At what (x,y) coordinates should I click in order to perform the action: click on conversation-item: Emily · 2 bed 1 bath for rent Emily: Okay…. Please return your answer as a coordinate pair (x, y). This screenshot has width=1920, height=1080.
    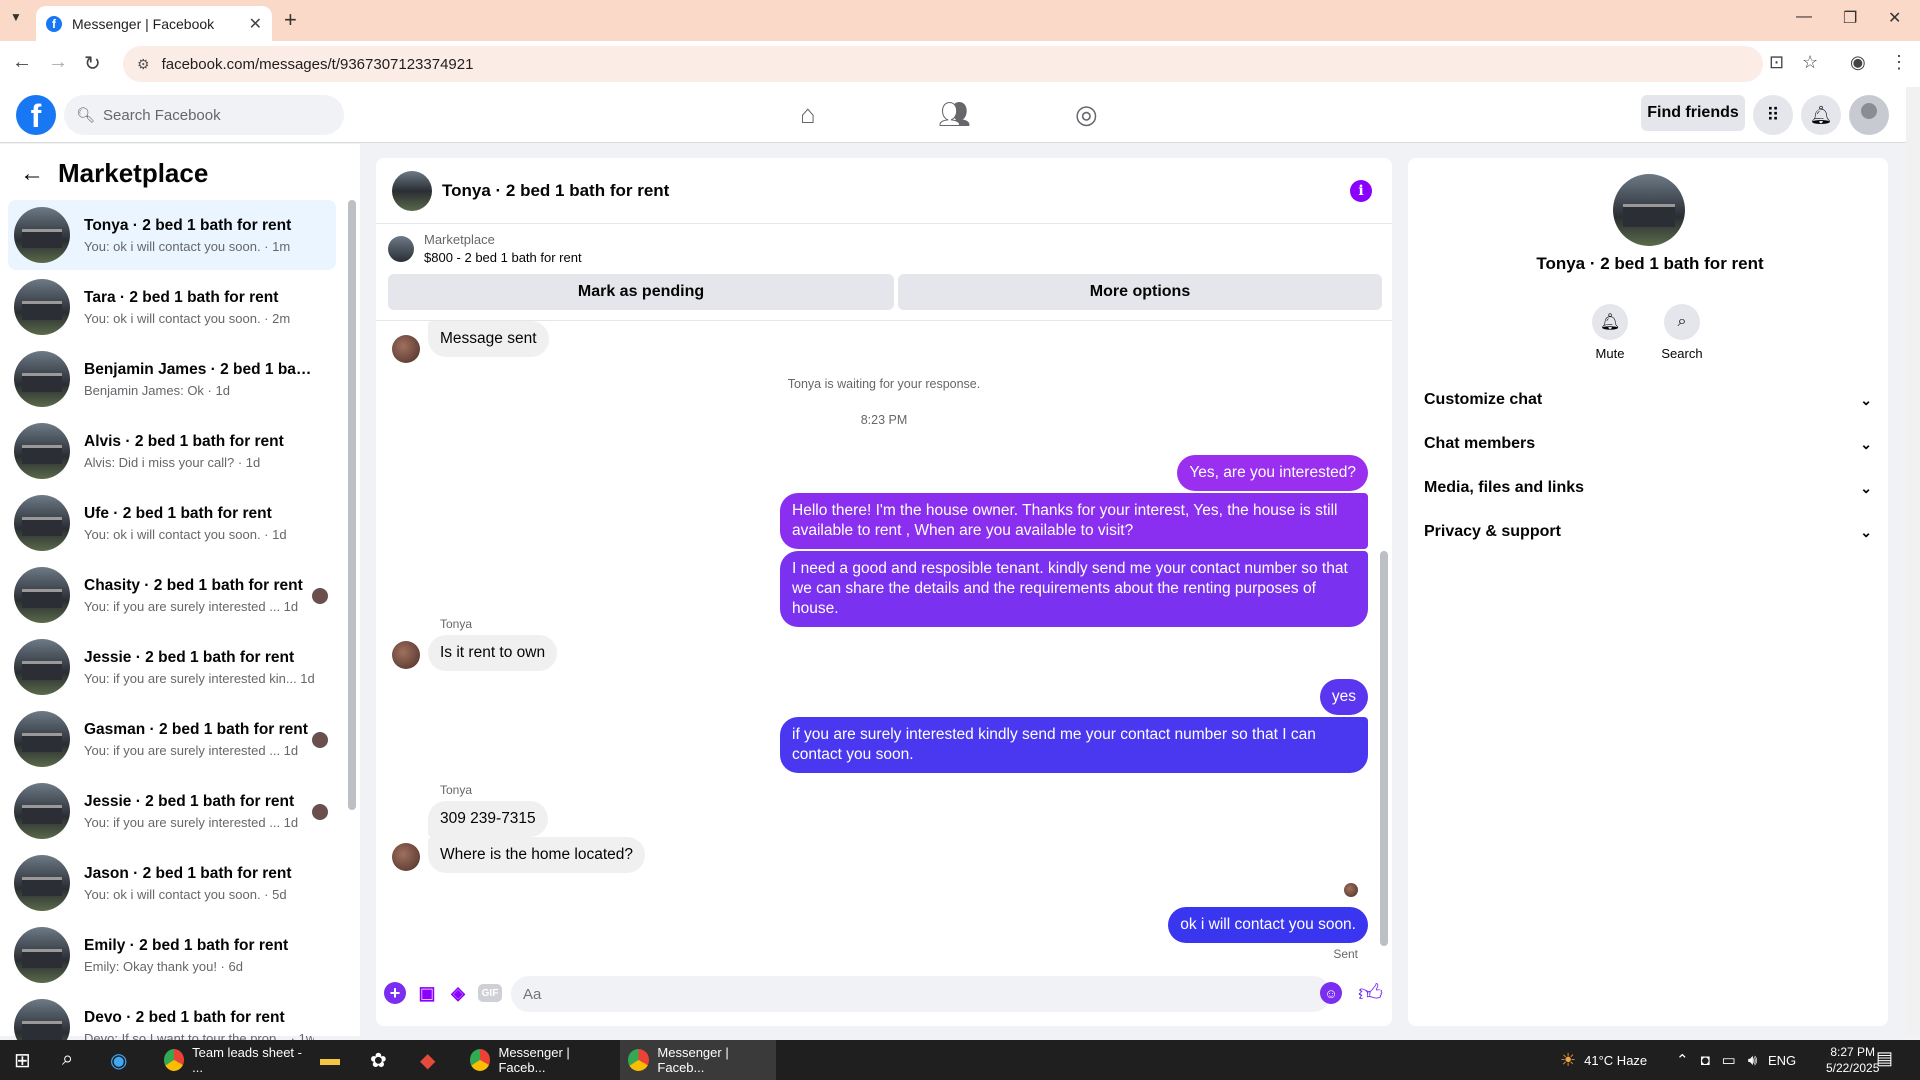
    Looking at the image, I should click on (172, 955).